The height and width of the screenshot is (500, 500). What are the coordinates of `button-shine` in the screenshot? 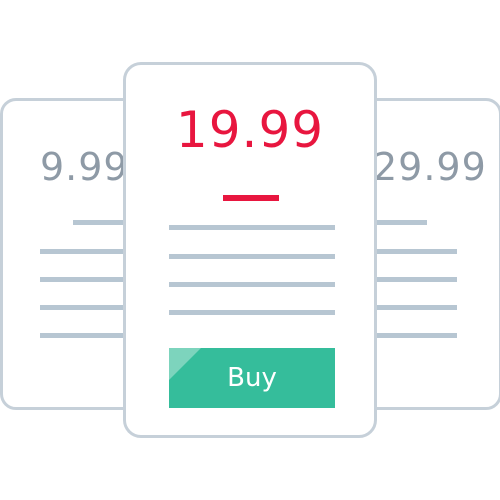 It's located at (185, 364).